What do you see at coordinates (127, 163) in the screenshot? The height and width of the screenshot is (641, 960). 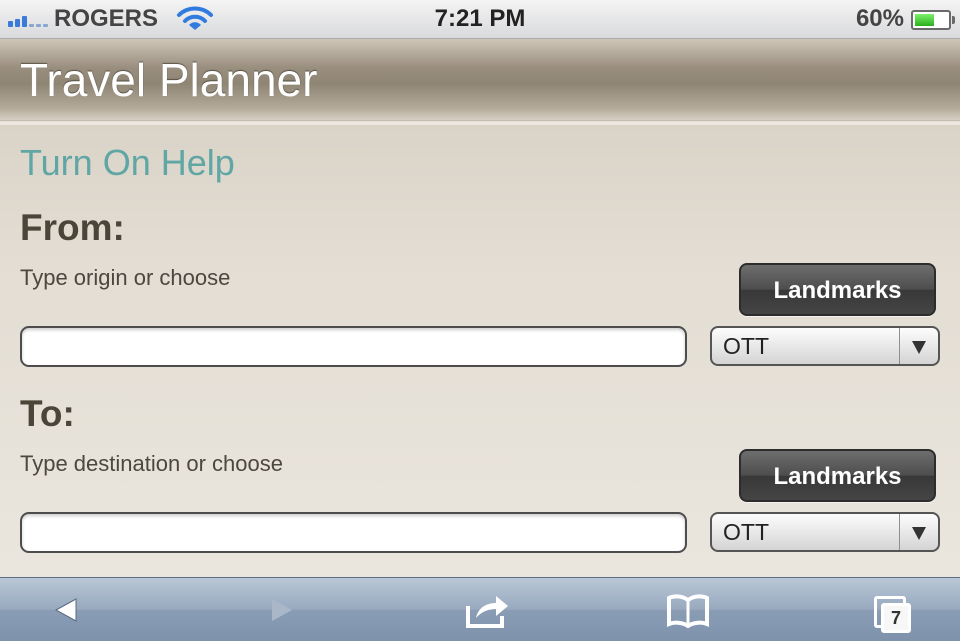 I see `turn-on-help-link: Turn On Help` at bounding box center [127, 163].